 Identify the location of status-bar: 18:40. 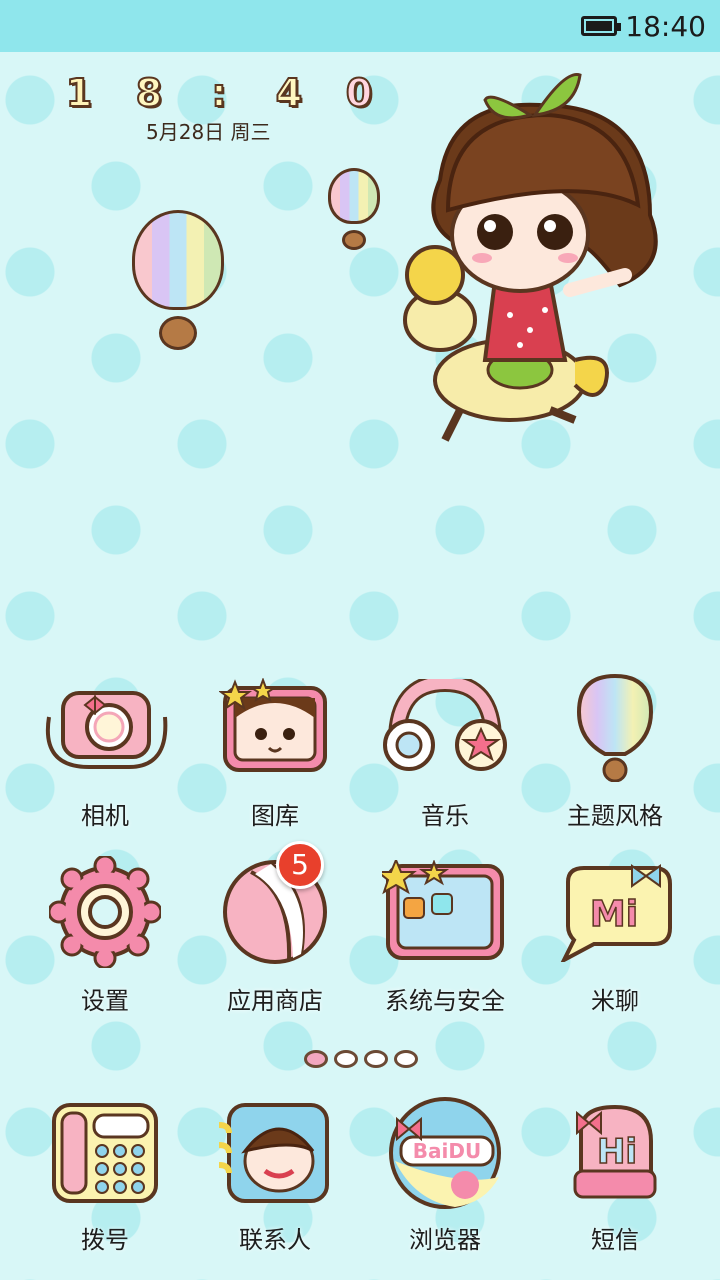
(360, 26).